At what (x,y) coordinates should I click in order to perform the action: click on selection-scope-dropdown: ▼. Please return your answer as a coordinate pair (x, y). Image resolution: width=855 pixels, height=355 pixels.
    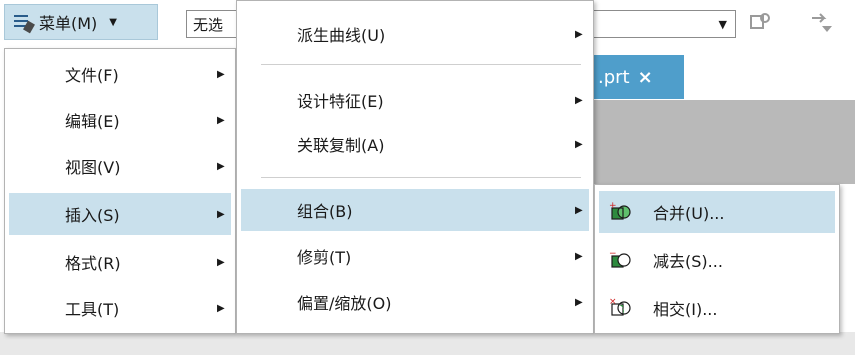
    Looking at the image, I should click on (665, 24).